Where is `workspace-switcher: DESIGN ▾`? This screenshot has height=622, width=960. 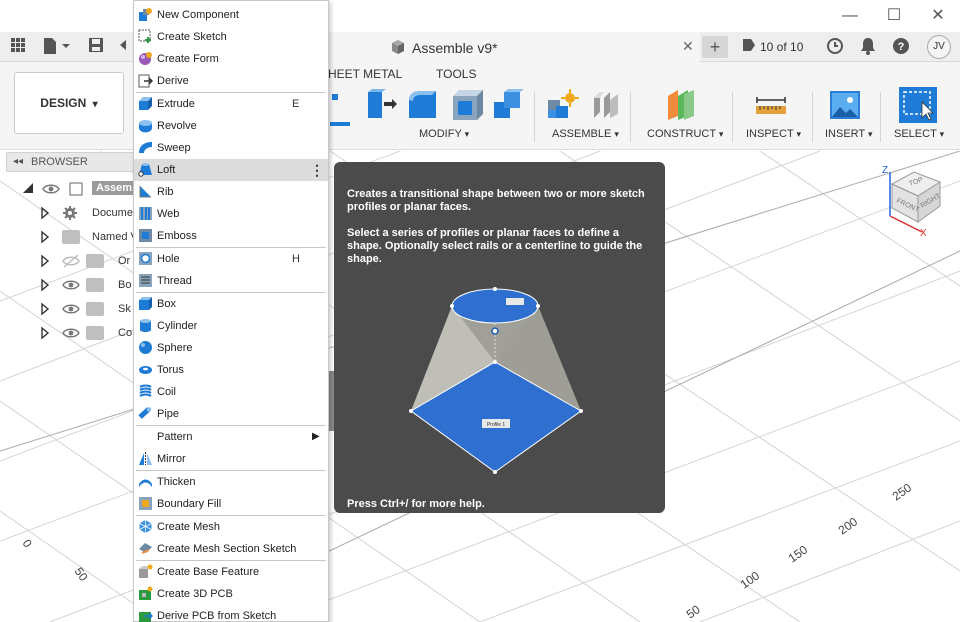 workspace-switcher: DESIGN ▾ is located at coordinates (69, 103).